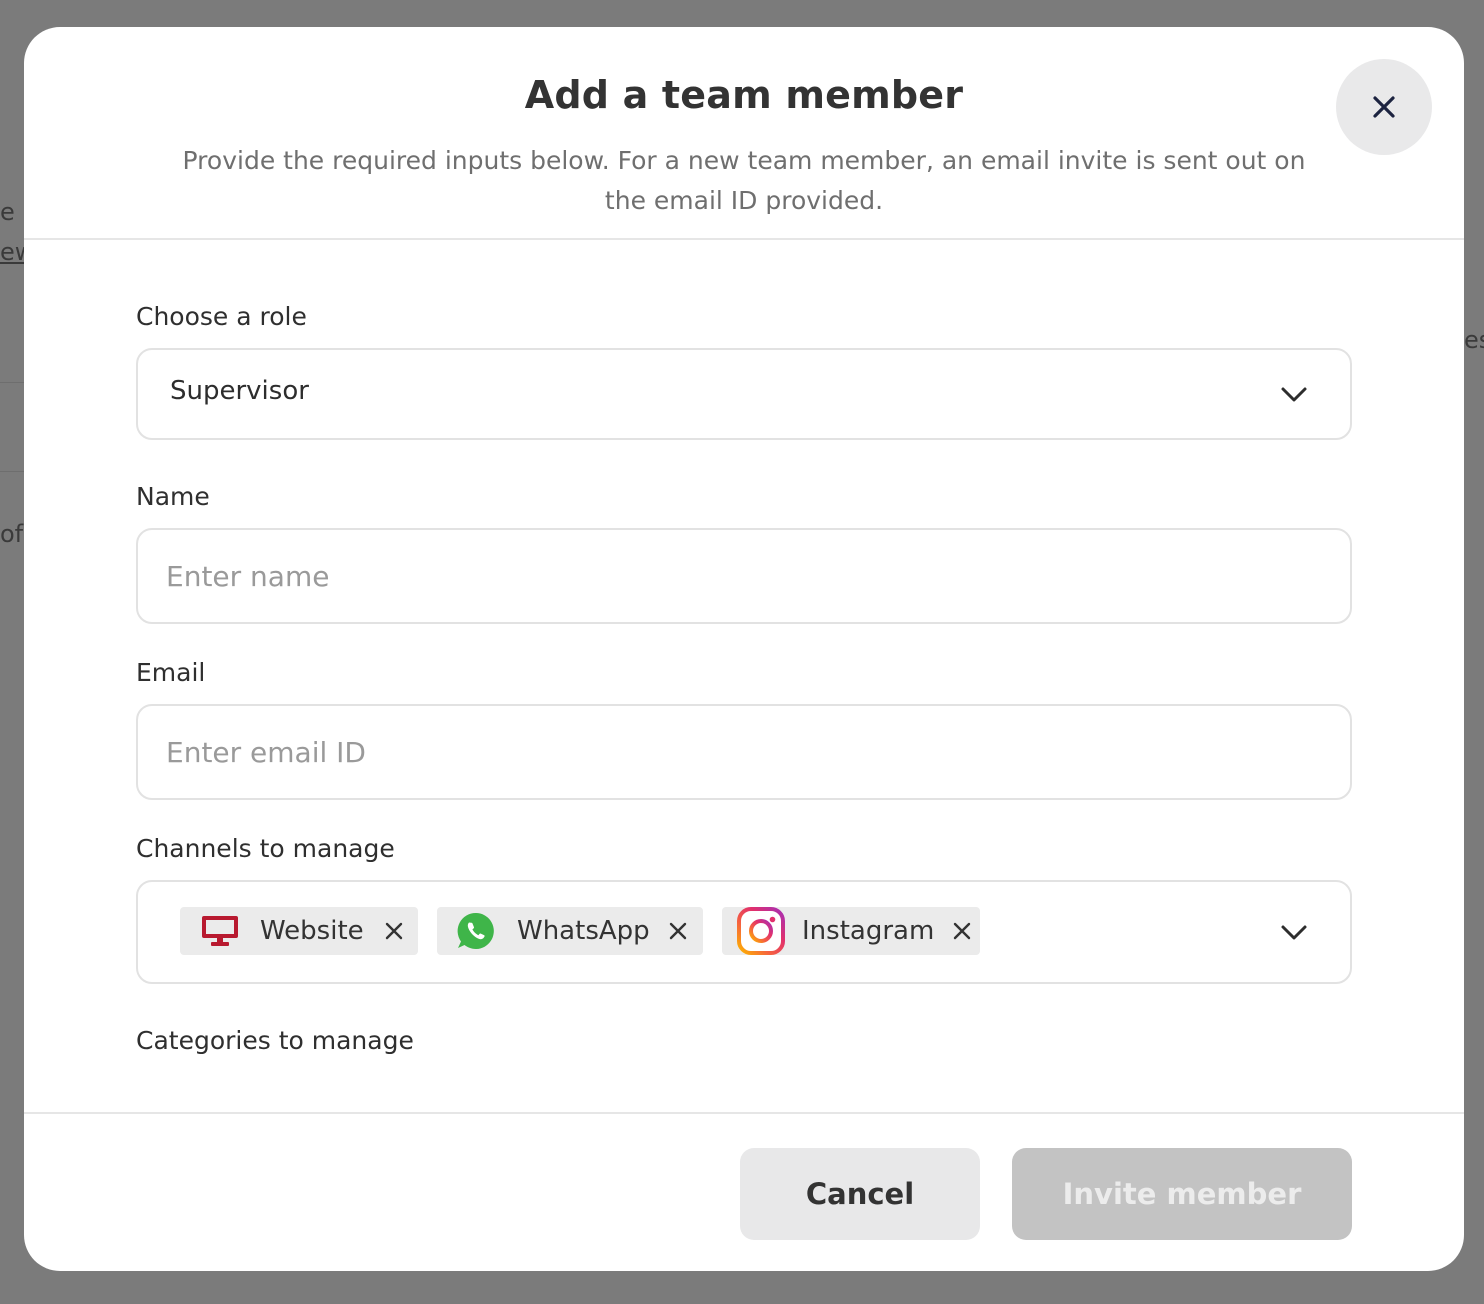 Image resolution: width=1484 pixels, height=1304 pixels. I want to click on email-field, so click(744, 752).